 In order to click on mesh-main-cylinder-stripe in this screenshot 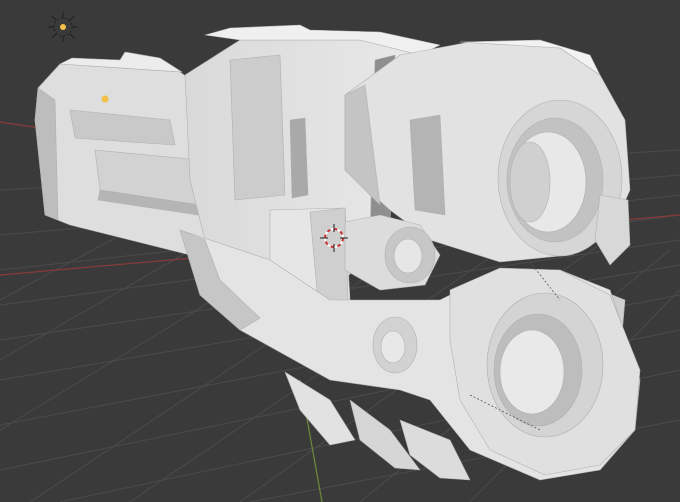, I will do `click(427, 165)`.